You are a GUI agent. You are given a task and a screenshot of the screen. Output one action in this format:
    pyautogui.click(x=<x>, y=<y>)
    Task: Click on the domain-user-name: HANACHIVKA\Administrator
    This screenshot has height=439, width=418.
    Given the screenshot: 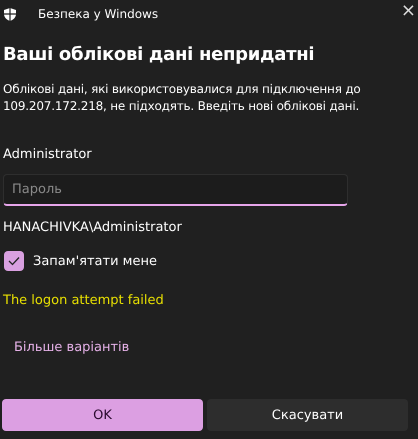 What is the action you would take?
    pyautogui.click(x=93, y=227)
    